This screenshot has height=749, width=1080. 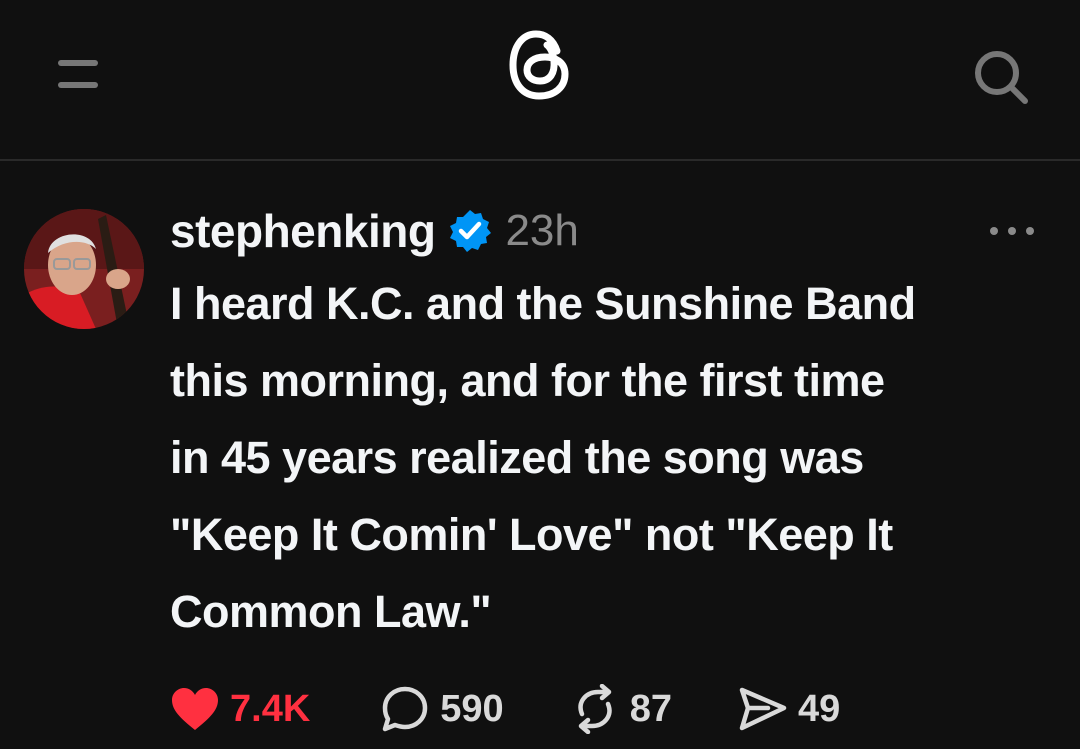 I want to click on verified-badge-icon, so click(x=471, y=231).